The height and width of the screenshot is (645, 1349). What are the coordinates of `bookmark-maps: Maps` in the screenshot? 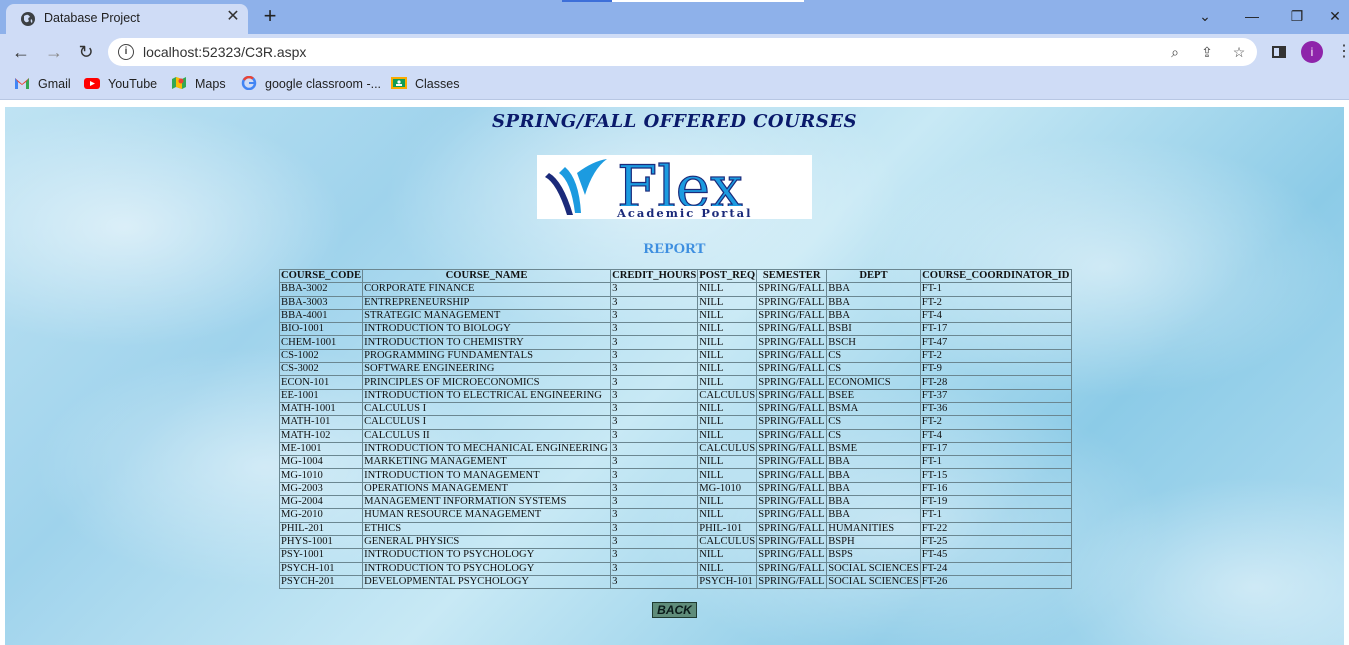 It's located at (198, 85).